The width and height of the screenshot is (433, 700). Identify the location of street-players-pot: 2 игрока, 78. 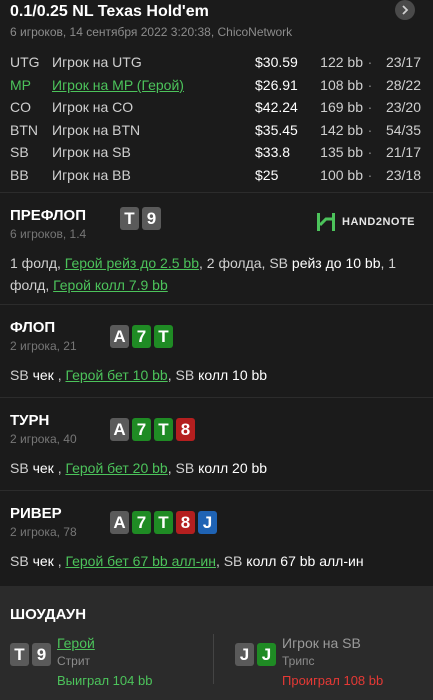
(43, 532).